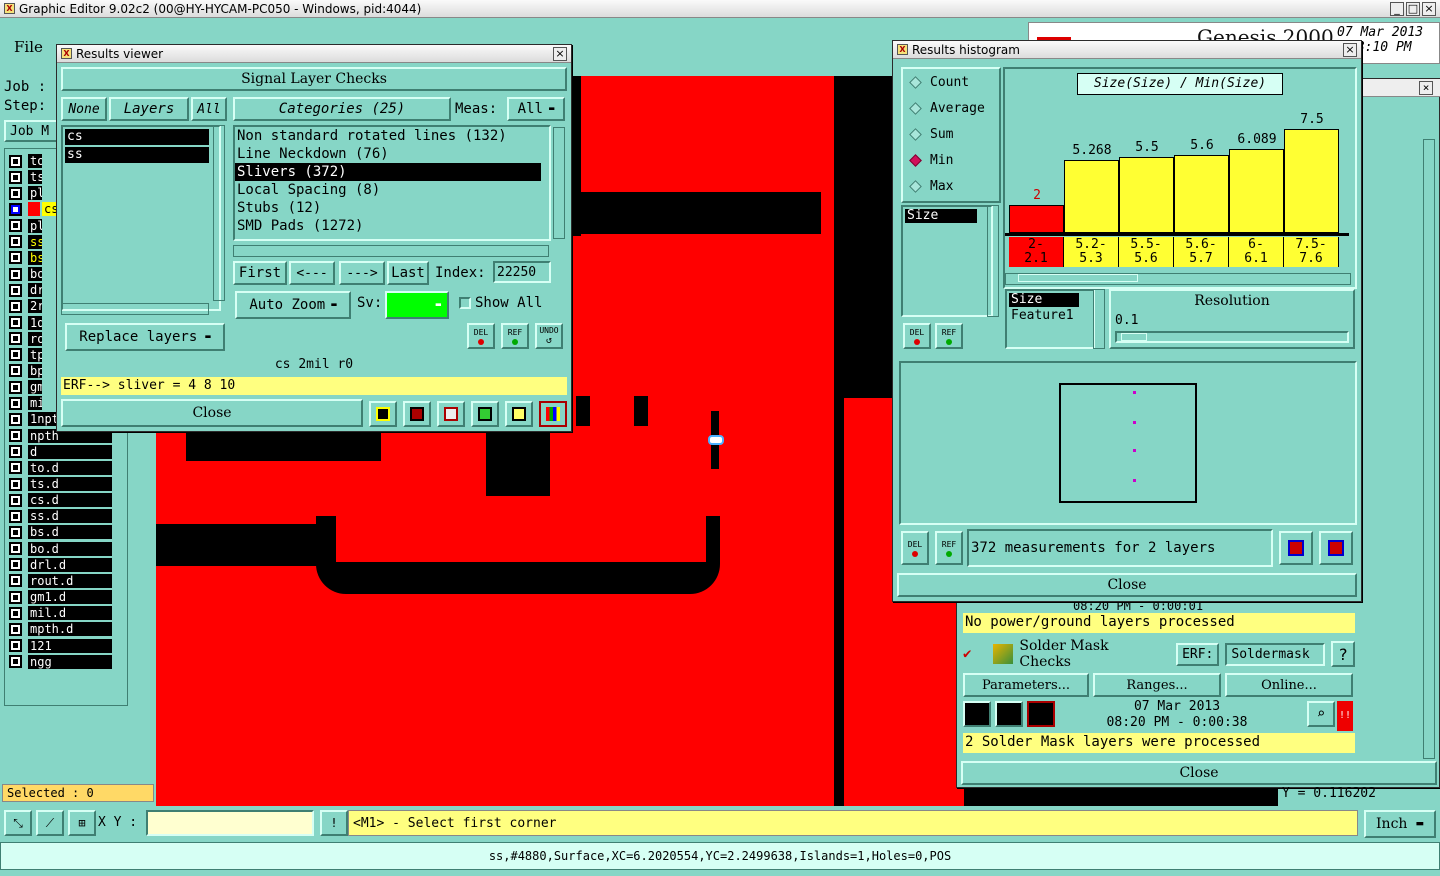 The image size is (1440, 876). What do you see at coordinates (36, 290) in the screenshot?
I see `layer-name: dr` at bounding box center [36, 290].